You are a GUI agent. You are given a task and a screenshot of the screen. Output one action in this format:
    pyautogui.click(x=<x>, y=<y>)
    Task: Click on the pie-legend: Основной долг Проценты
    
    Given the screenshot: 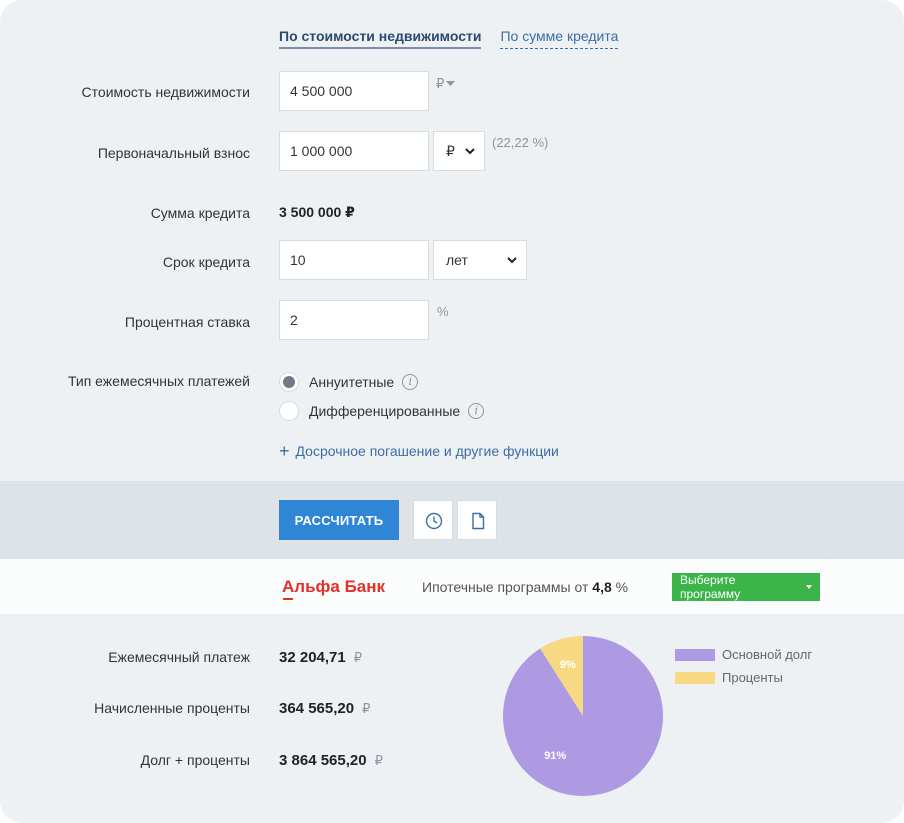 What is the action you would take?
    pyautogui.click(x=743, y=666)
    